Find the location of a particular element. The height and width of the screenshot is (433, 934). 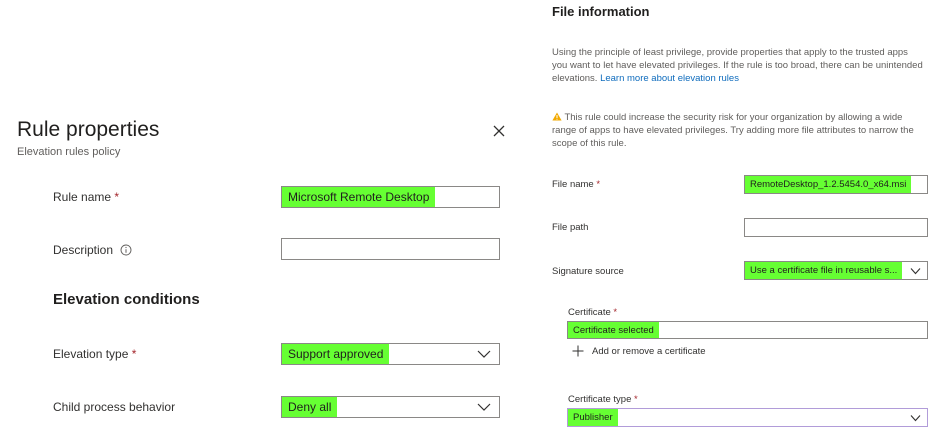

child-process-value: Deny all is located at coordinates (310, 407).